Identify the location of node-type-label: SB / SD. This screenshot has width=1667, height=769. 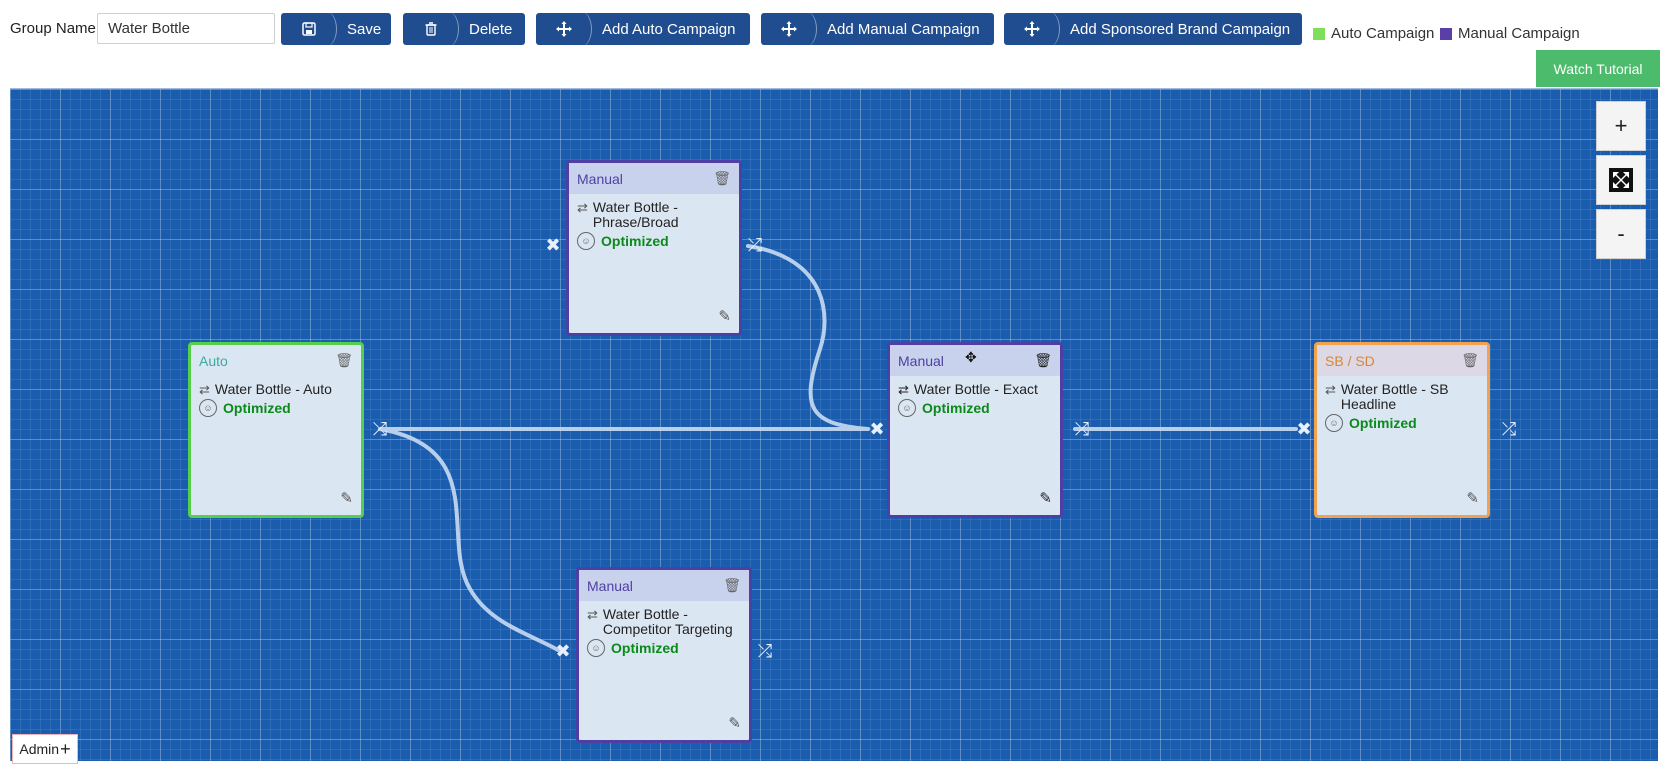
(1350, 360).